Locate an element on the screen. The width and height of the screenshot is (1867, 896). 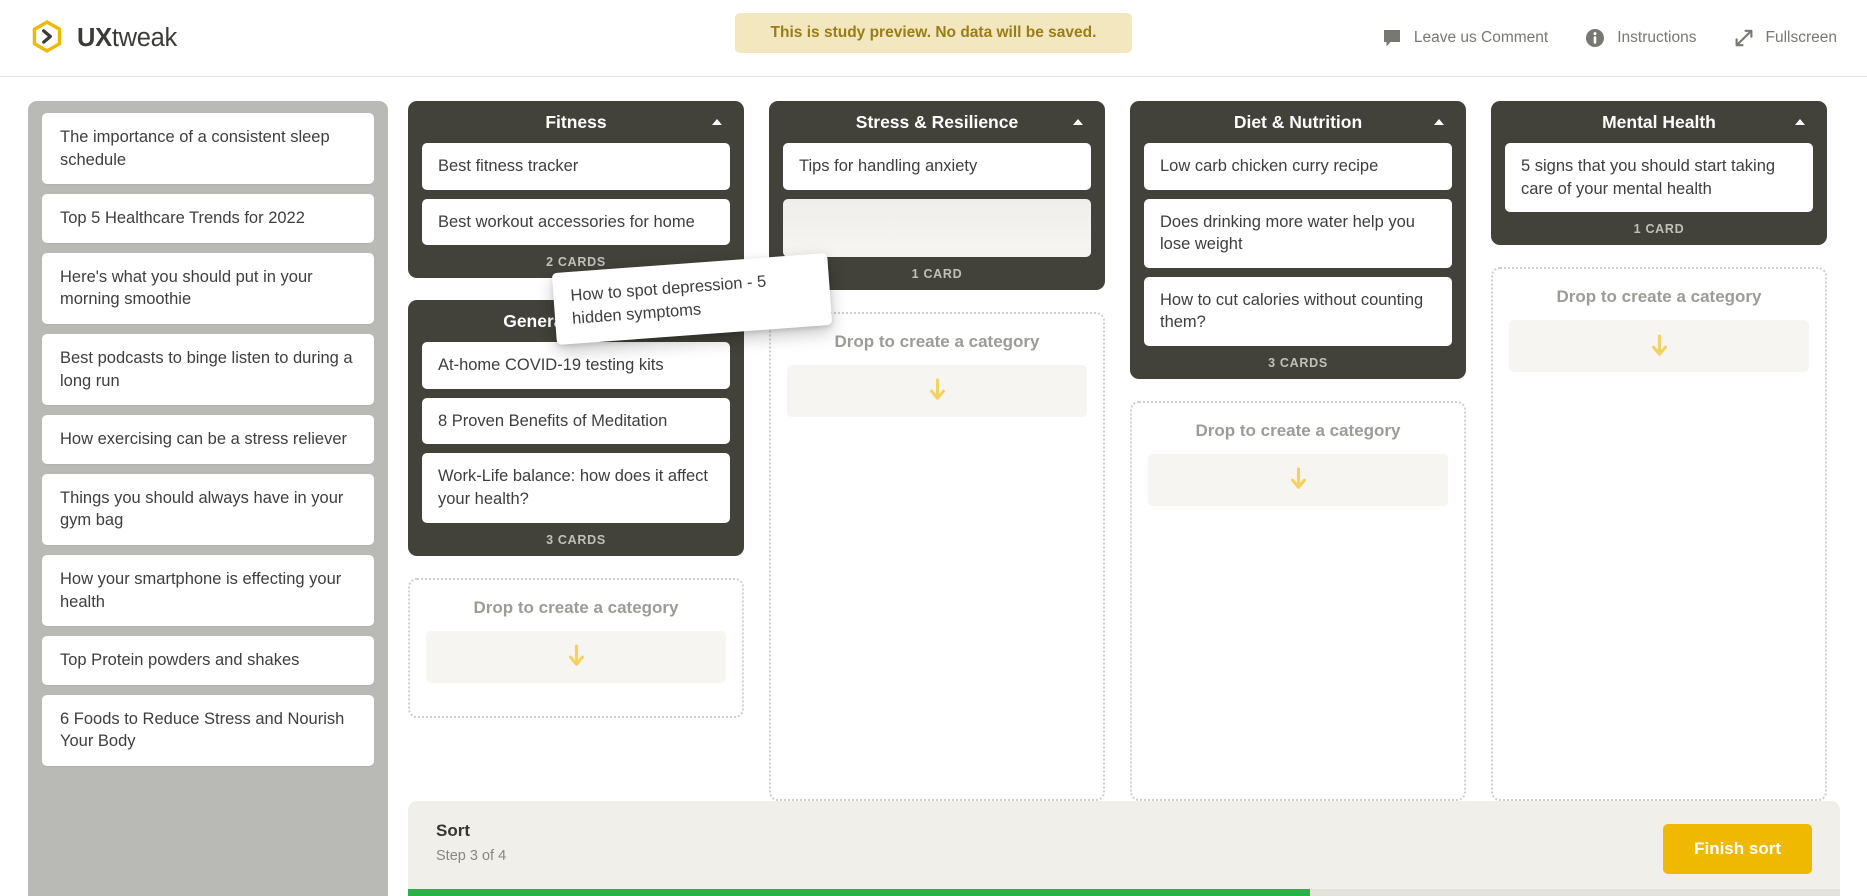
uxtweak-hexagon-logo-icon is located at coordinates (47, 36).